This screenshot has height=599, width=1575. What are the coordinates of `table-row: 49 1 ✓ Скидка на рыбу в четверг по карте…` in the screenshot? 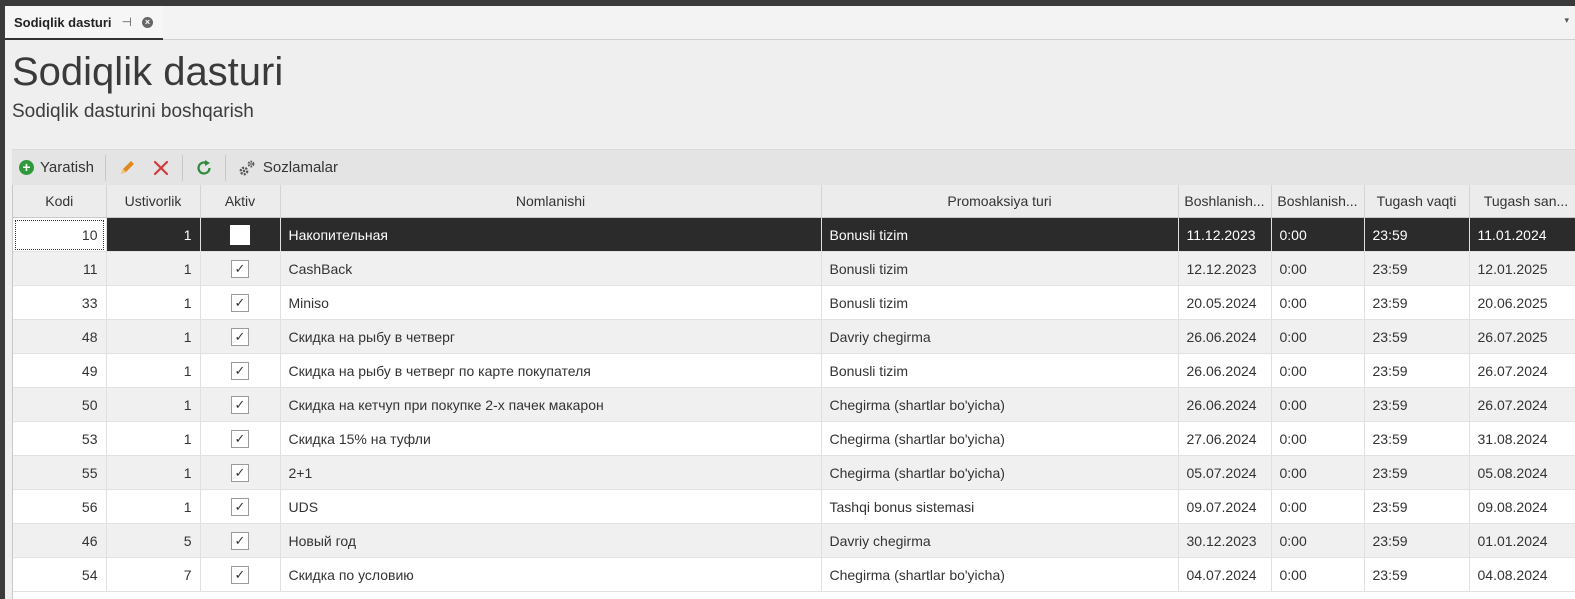 It's located at (794, 370).